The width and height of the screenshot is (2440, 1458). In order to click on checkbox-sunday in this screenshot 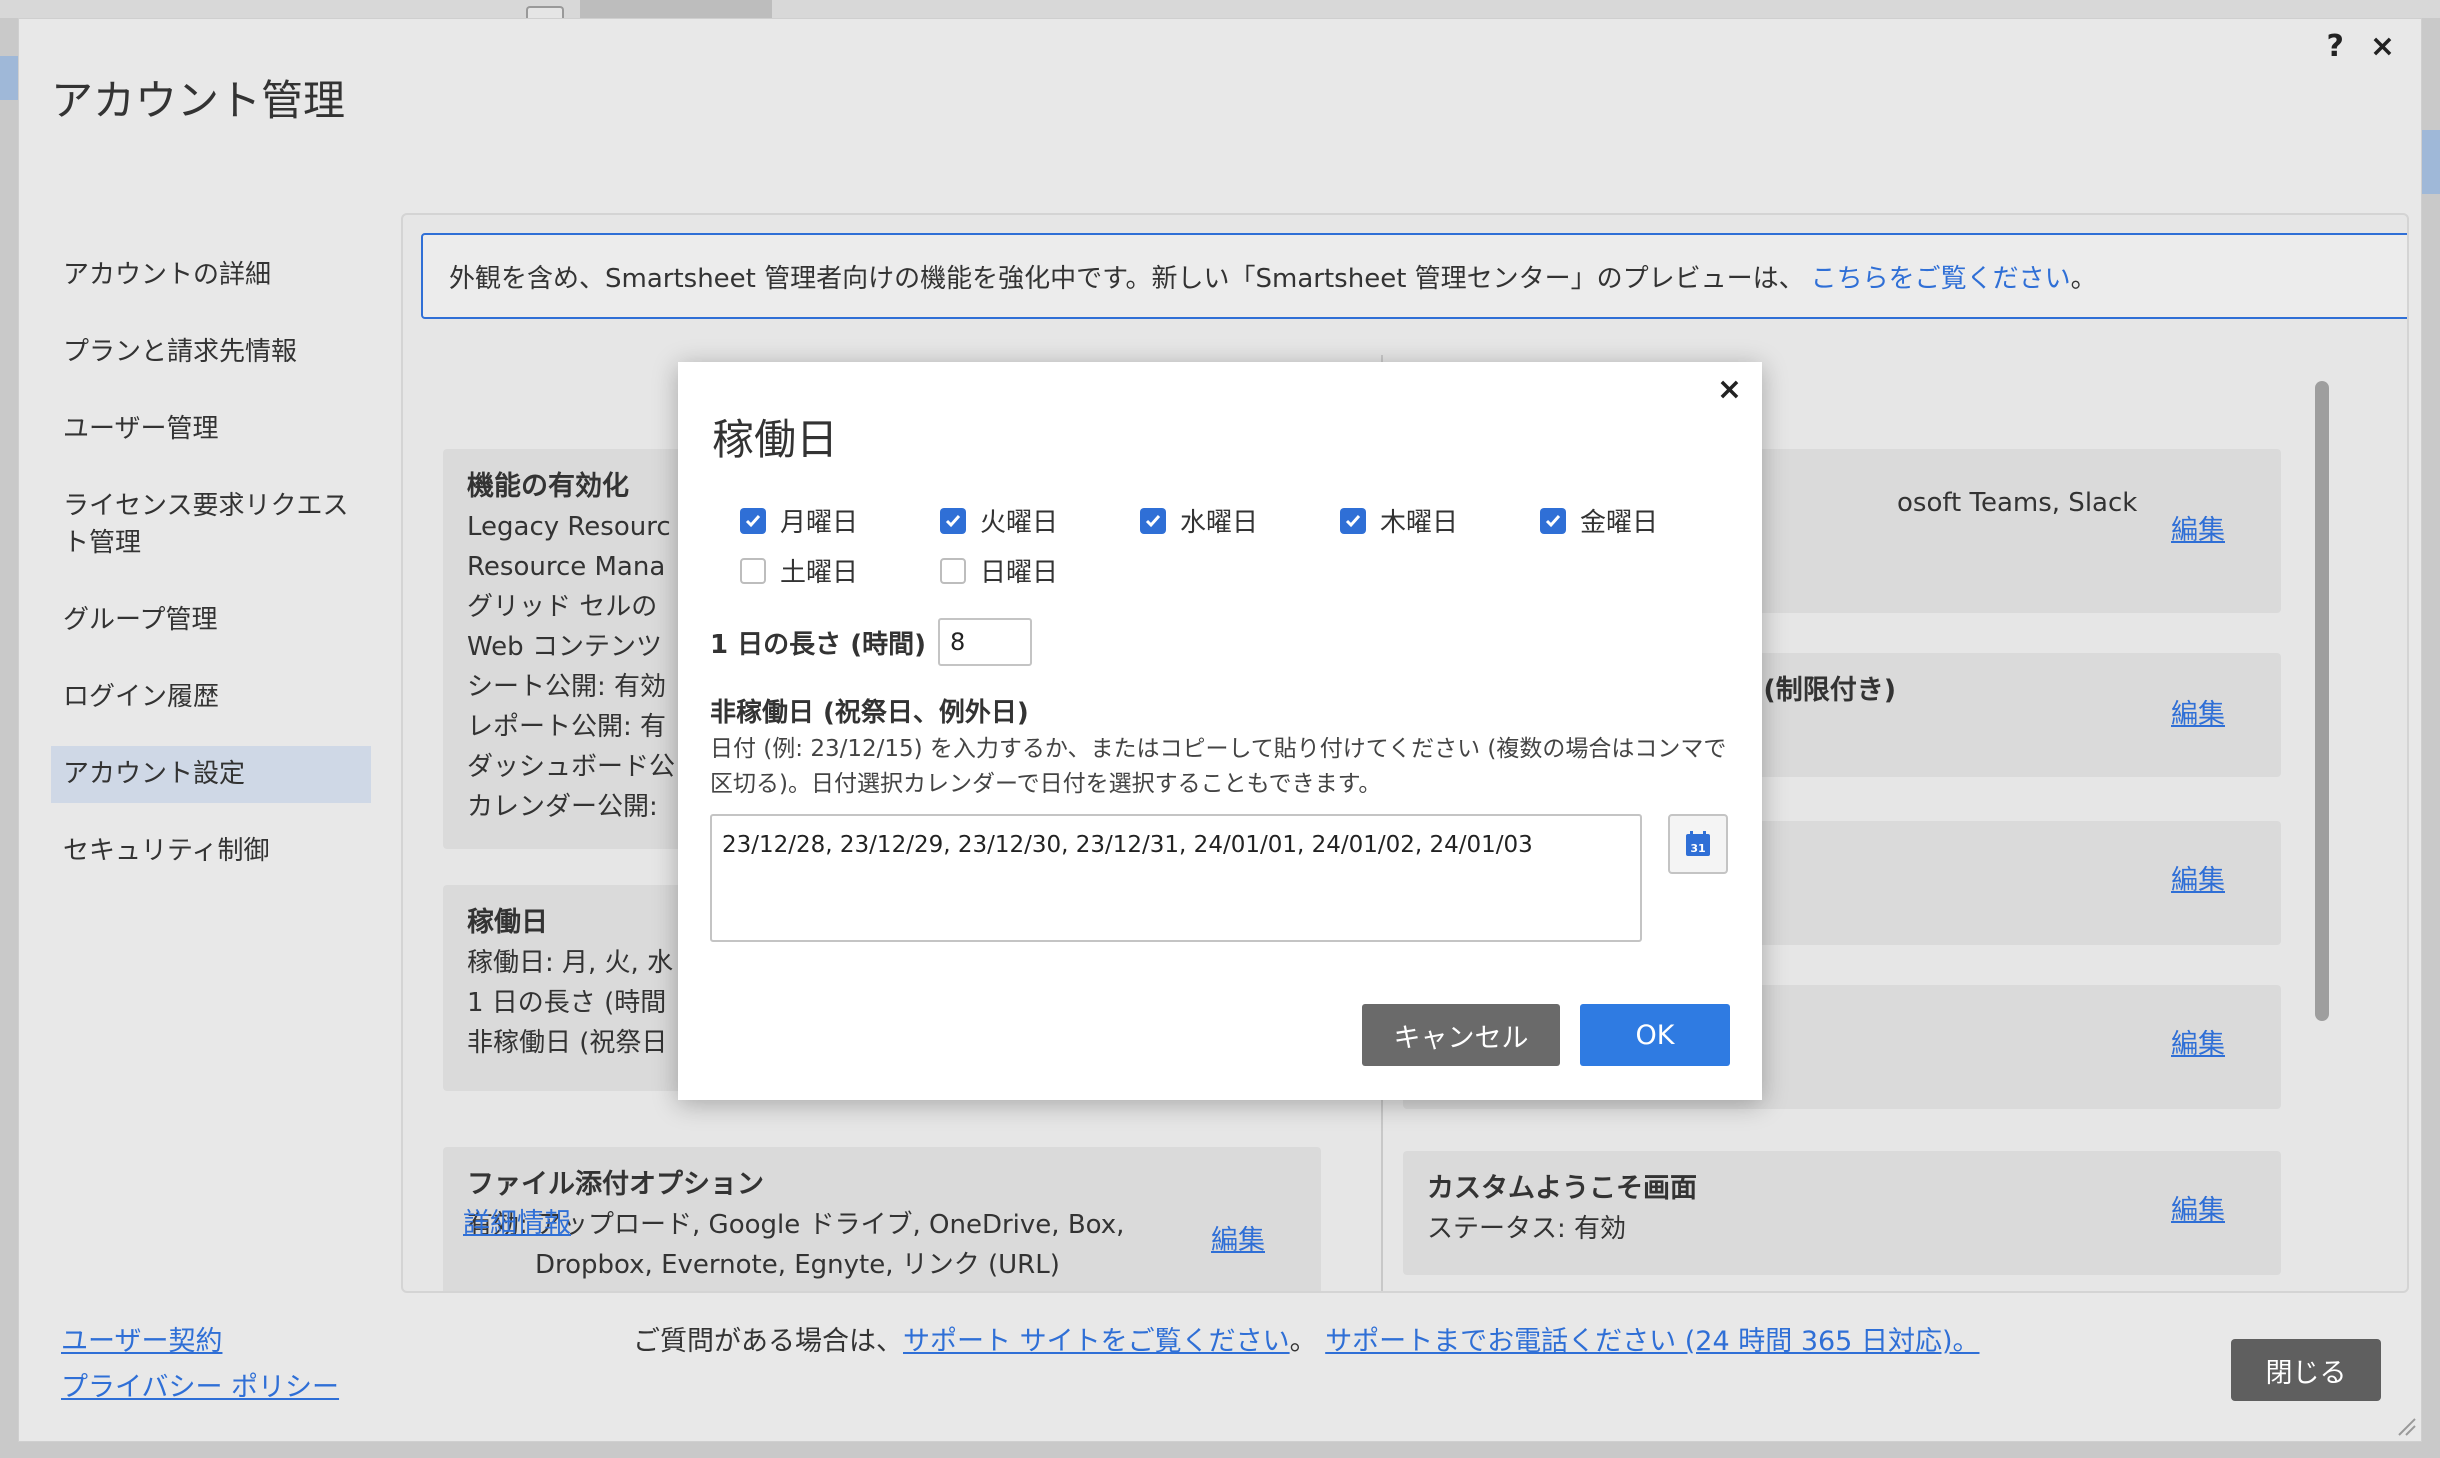, I will do `click(953, 570)`.